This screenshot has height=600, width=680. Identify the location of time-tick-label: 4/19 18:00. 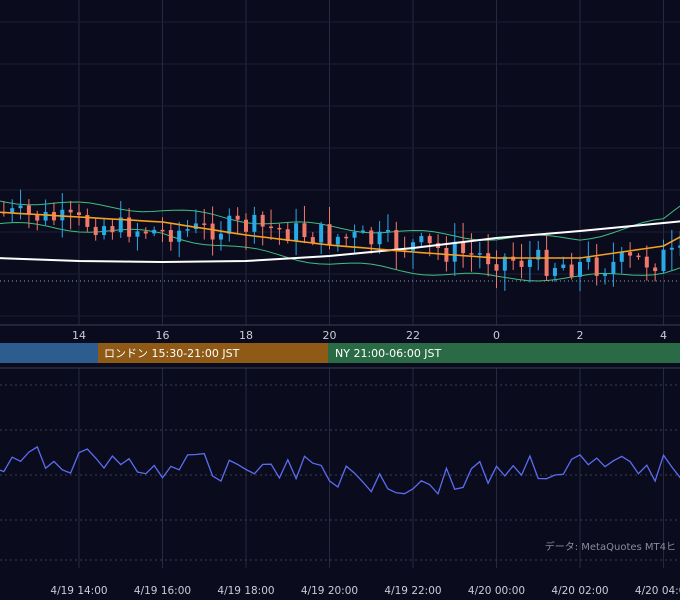
(245, 591).